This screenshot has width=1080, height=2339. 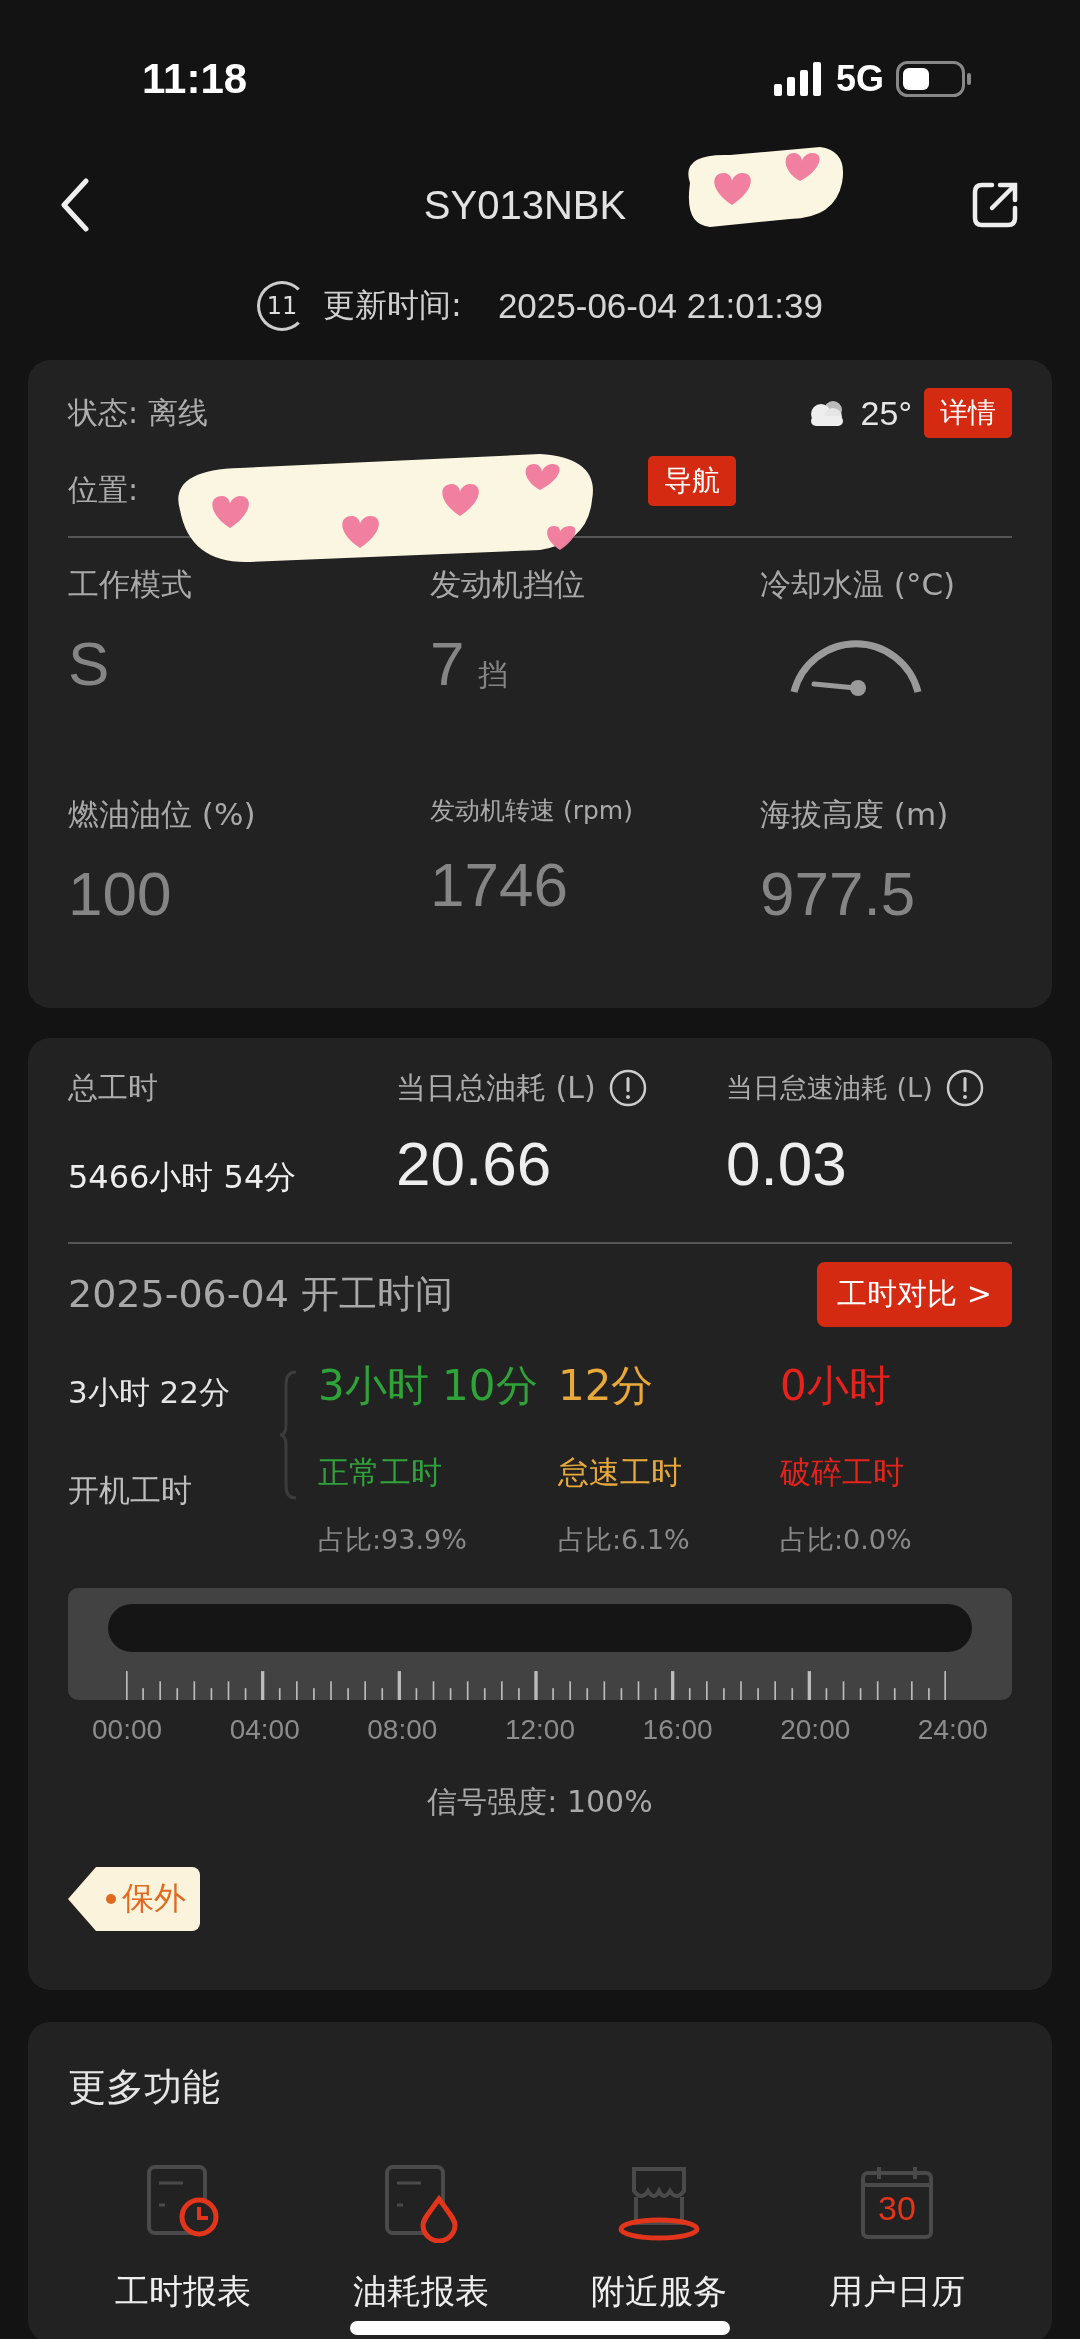 What do you see at coordinates (493, 675) in the screenshot?
I see `metric-unit: 挡` at bounding box center [493, 675].